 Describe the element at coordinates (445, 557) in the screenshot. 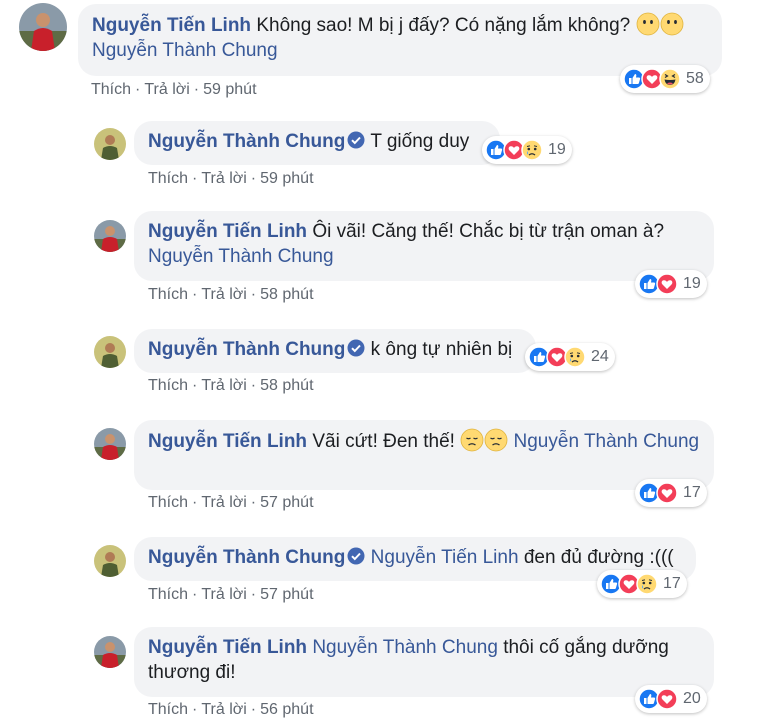

I see `mention-link: Nguyễn Tiến Linh` at that location.